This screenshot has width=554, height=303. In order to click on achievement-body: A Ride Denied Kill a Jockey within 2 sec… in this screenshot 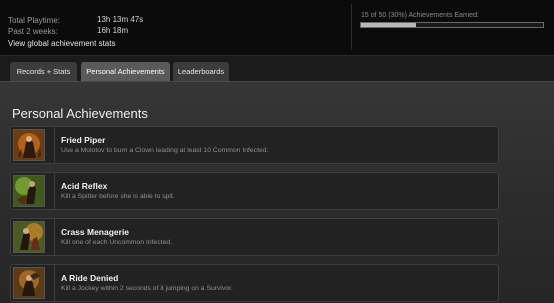, I will do `click(274, 283)`.